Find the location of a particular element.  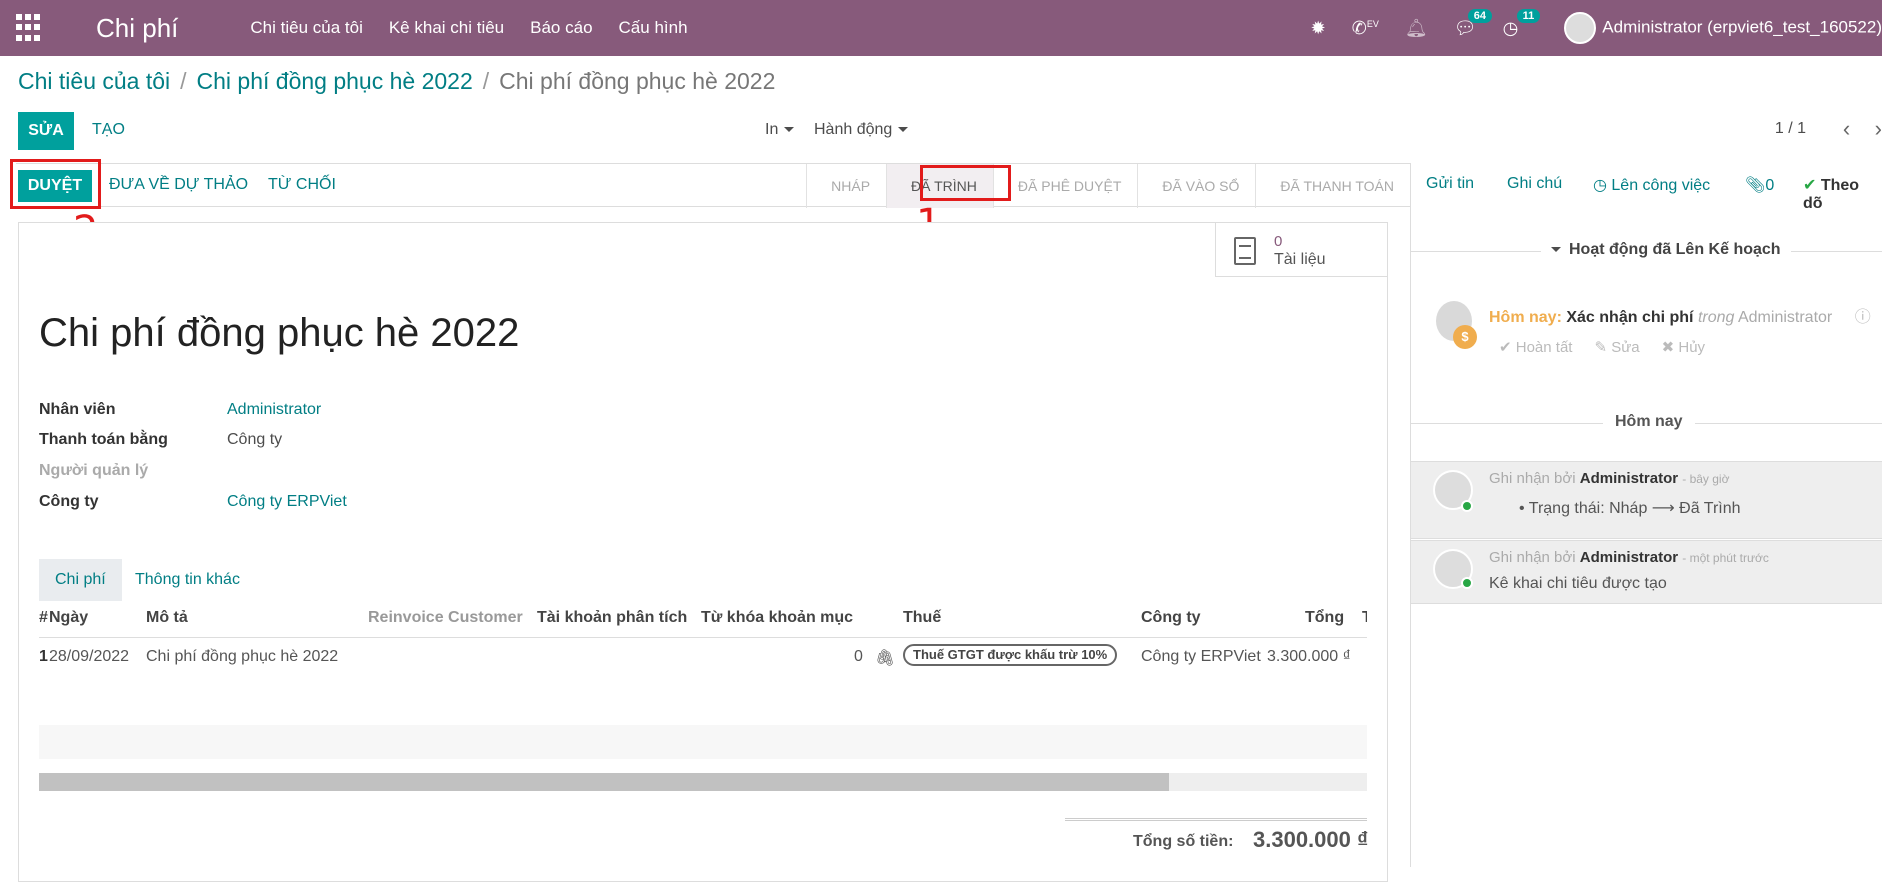

chat-icon: 💬︎ 64 is located at coordinates (1473, 23).